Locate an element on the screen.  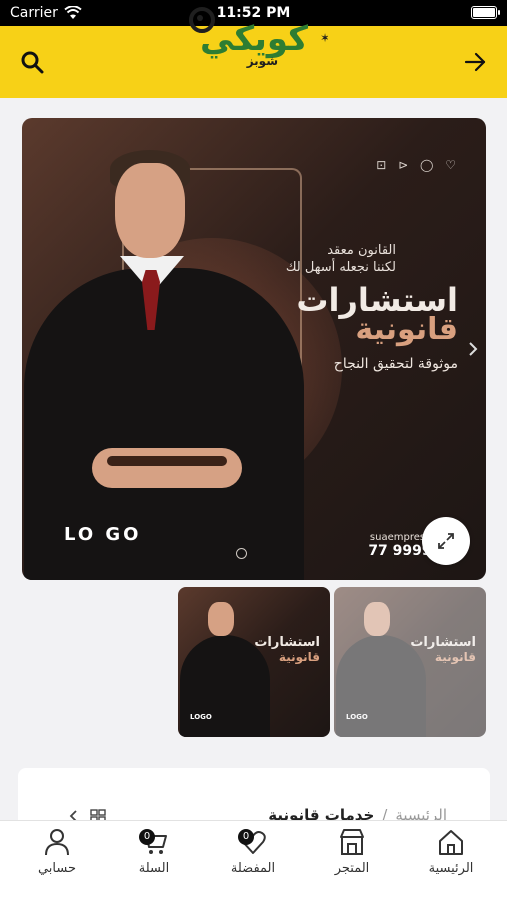
forward-button is located at coordinates (475, 62).